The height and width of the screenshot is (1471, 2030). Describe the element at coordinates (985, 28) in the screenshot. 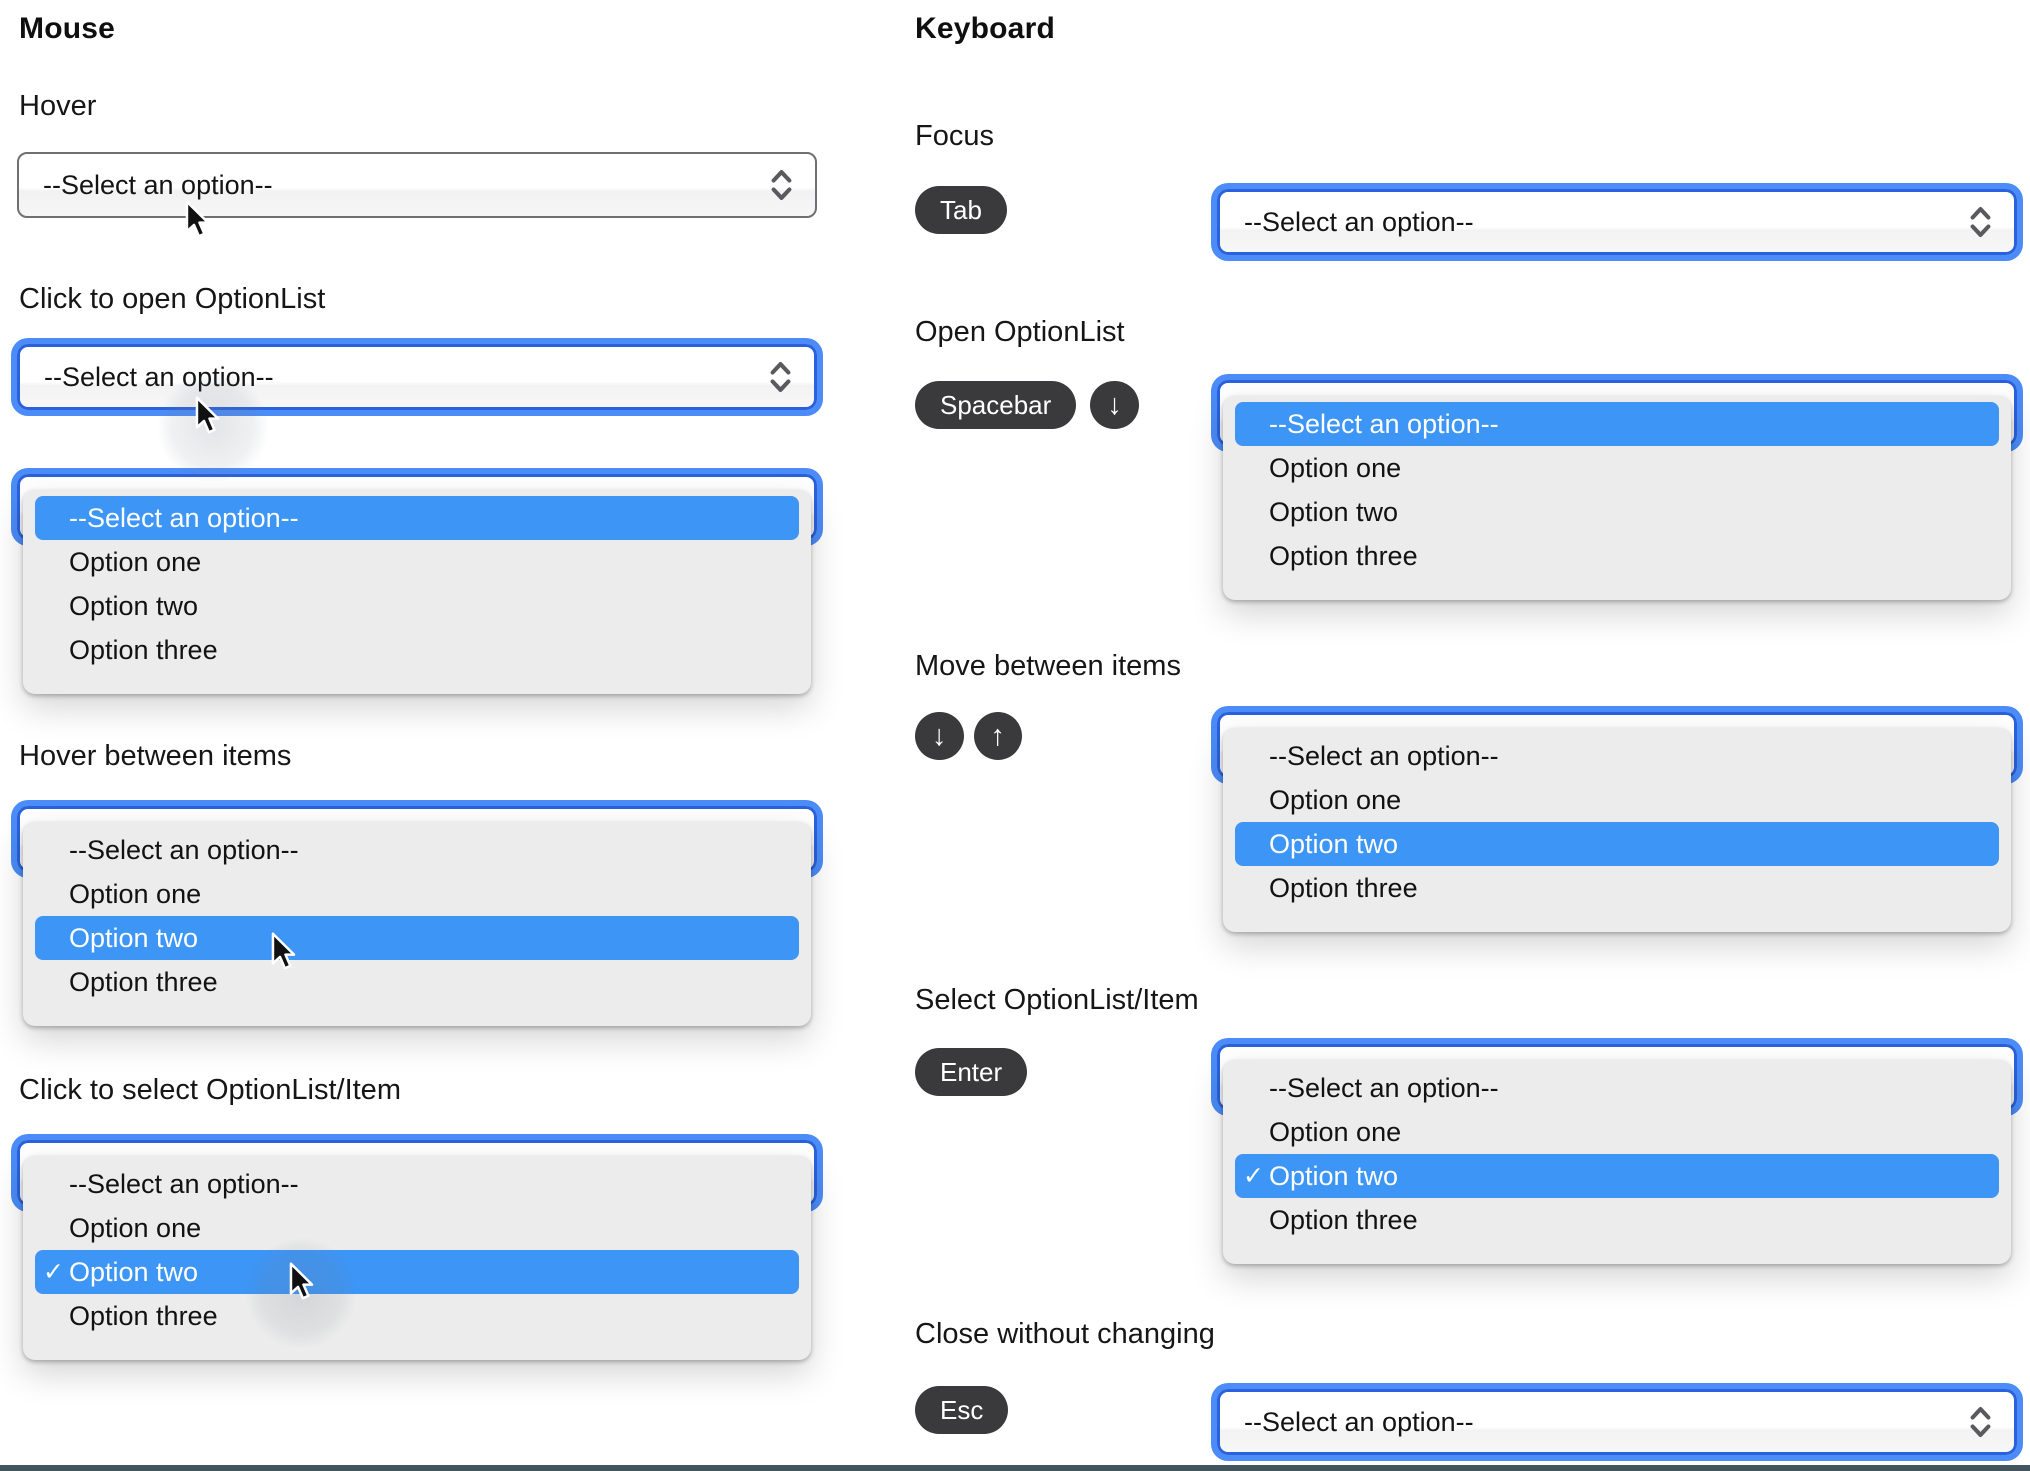

I see `keyboard-column-title: Keyboard` at that location.